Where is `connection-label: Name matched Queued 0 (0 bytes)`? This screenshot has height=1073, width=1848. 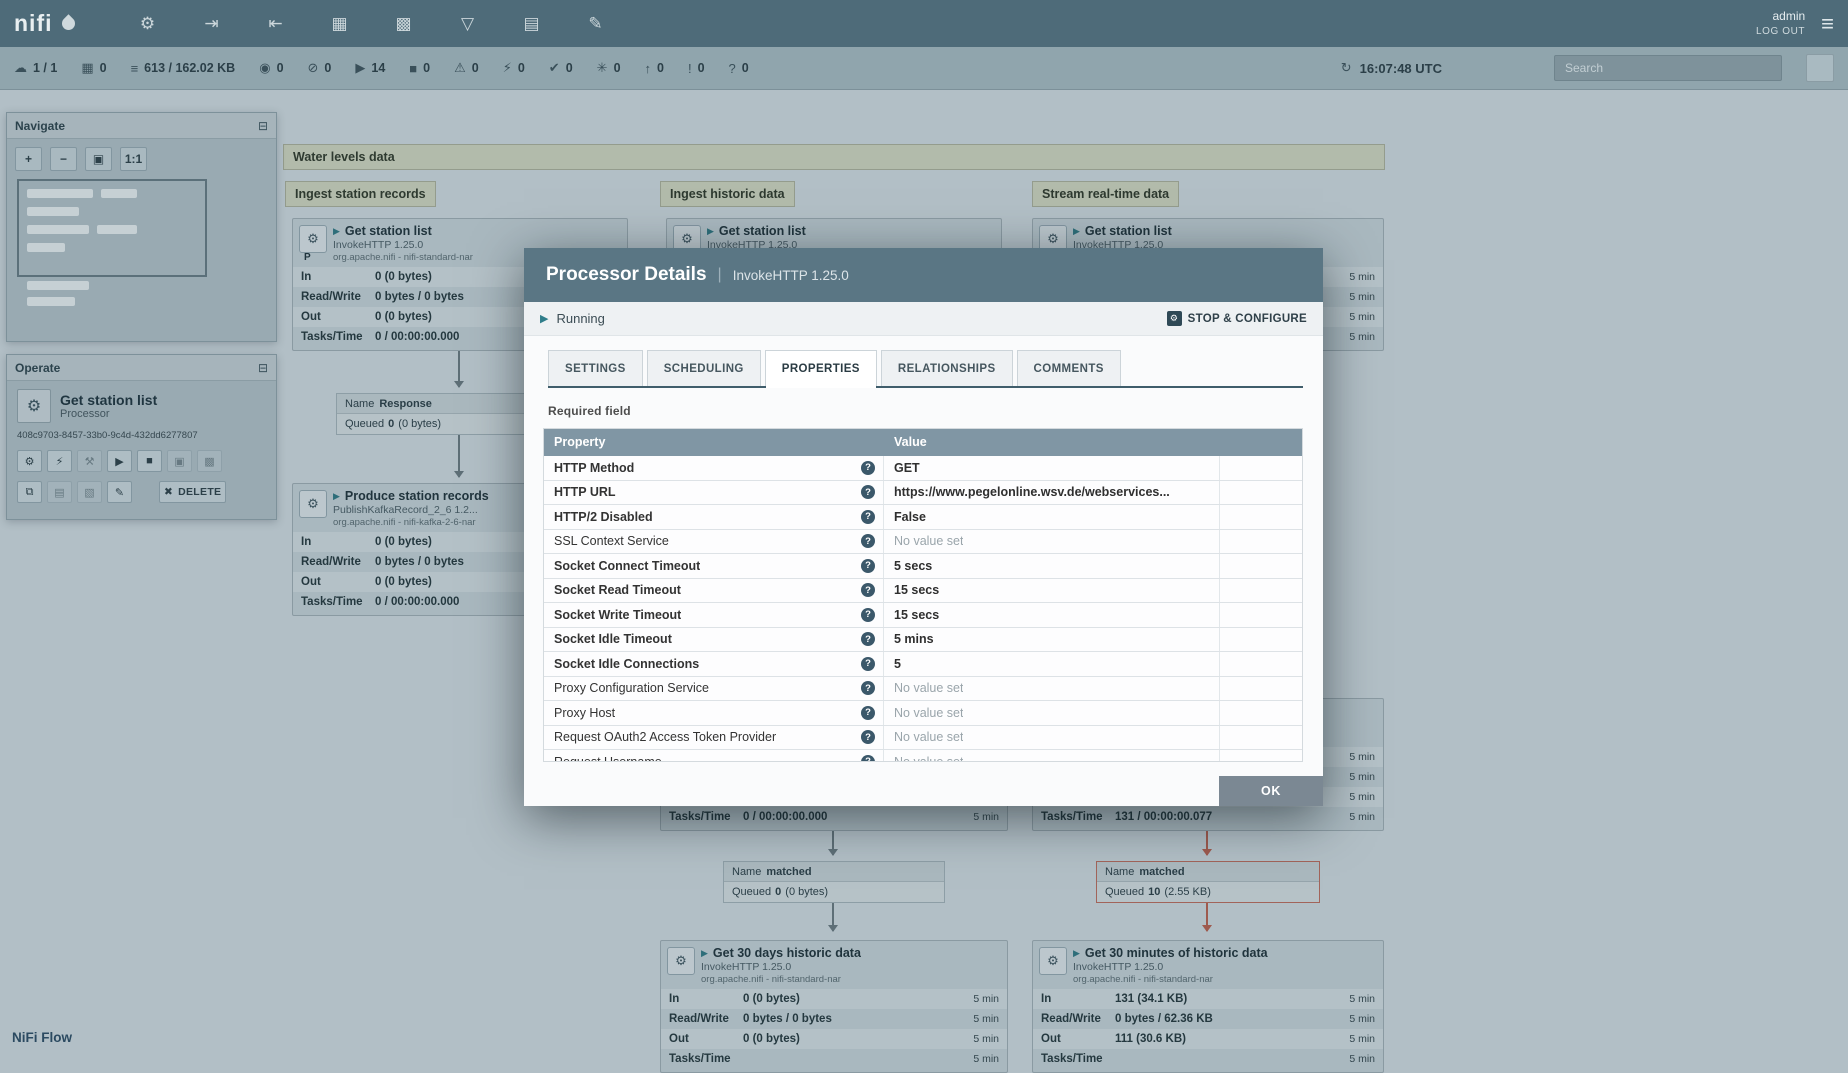 connection-label: Name matched Queued 0 (0 bytes) is located at coordinates (834, 882).